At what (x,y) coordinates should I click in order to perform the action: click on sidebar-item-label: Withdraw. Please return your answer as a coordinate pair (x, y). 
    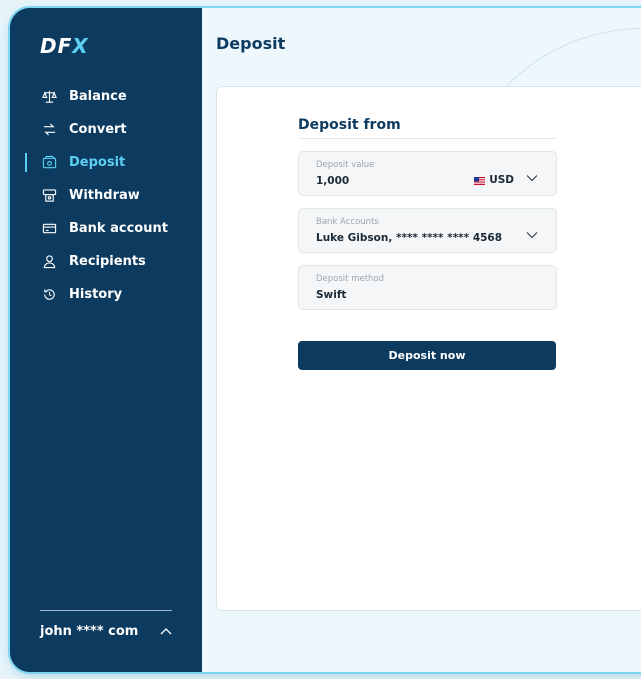
    Looking at the image, I should click on (104, 195).